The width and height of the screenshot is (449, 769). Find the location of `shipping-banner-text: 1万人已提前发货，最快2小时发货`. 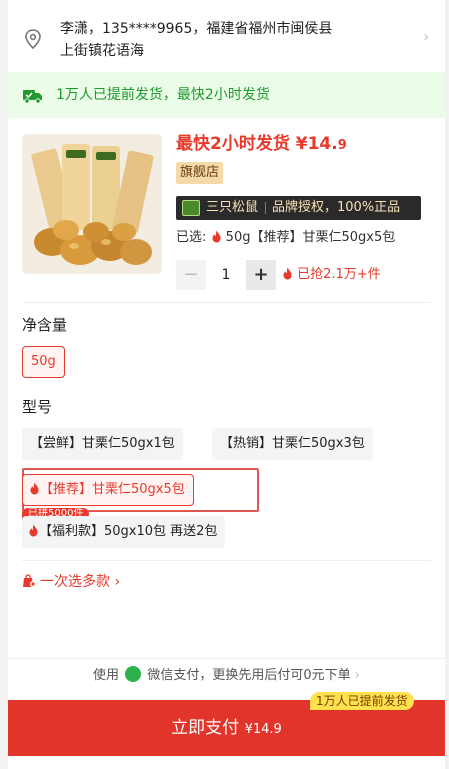

shipping-banner-text: 1万人已提前发货，最快2小时发货 is located at coordinates (163, 95).